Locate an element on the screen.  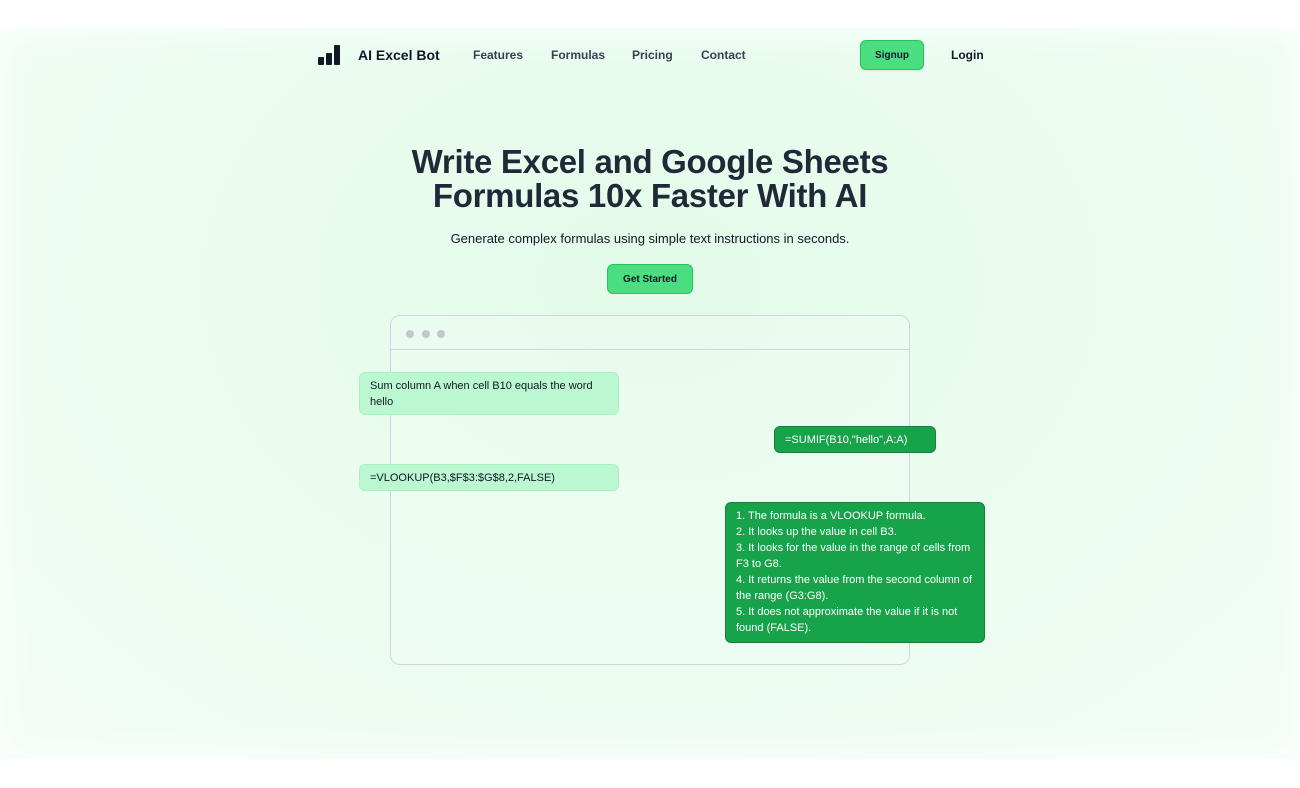
ai-formula-bubble: =SUMIF(B10,"hello",A:A) is located at coordinates (855, 439).